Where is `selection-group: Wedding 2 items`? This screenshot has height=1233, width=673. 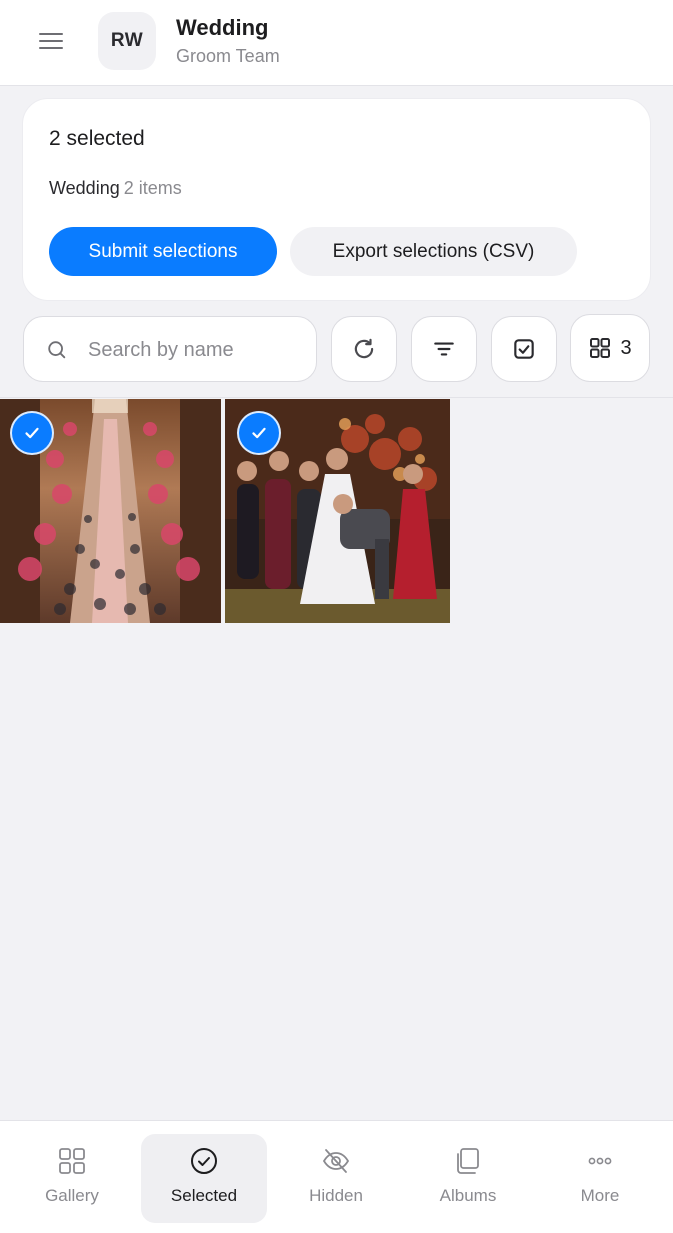
selection-group: Wedding 2 items is located at coordinates (115, 188).